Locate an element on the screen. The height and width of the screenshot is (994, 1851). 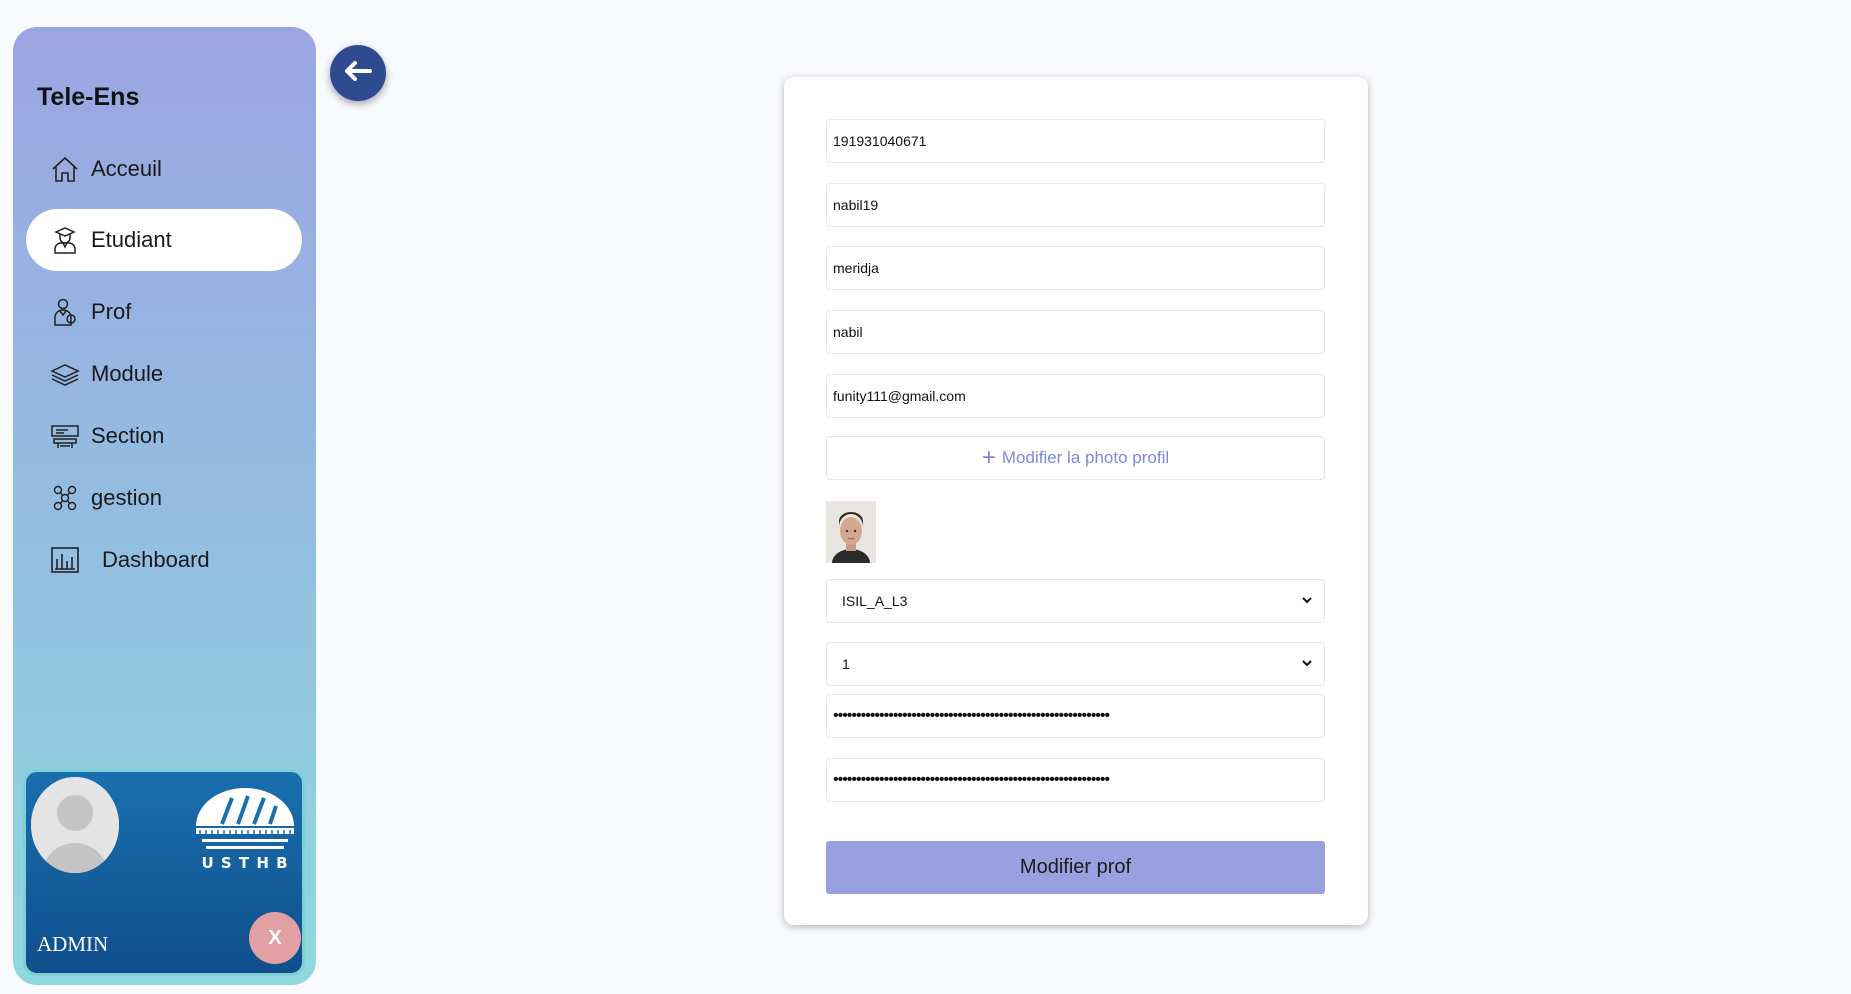
student-icon is located at coordinates (65, 240).